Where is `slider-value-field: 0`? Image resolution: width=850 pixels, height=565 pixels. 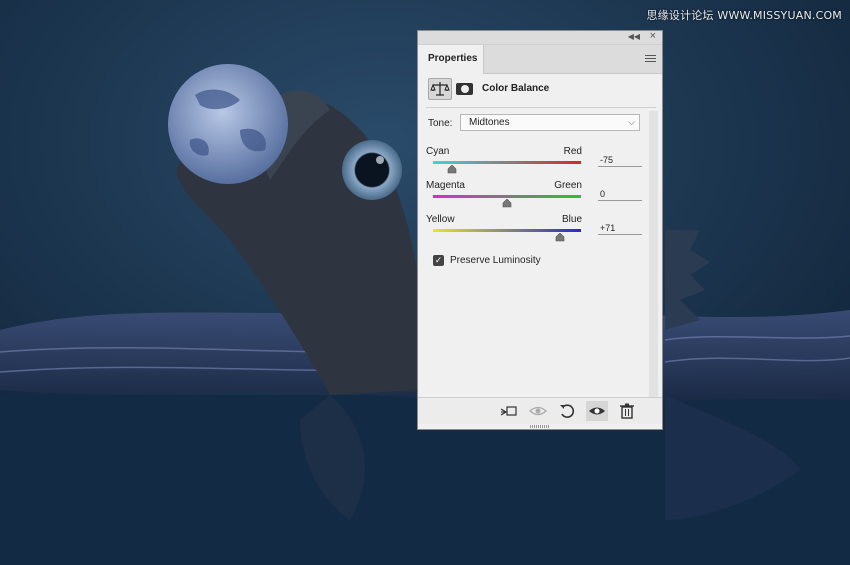 slider-value-field: 0 is located at coordinates (620, 194).